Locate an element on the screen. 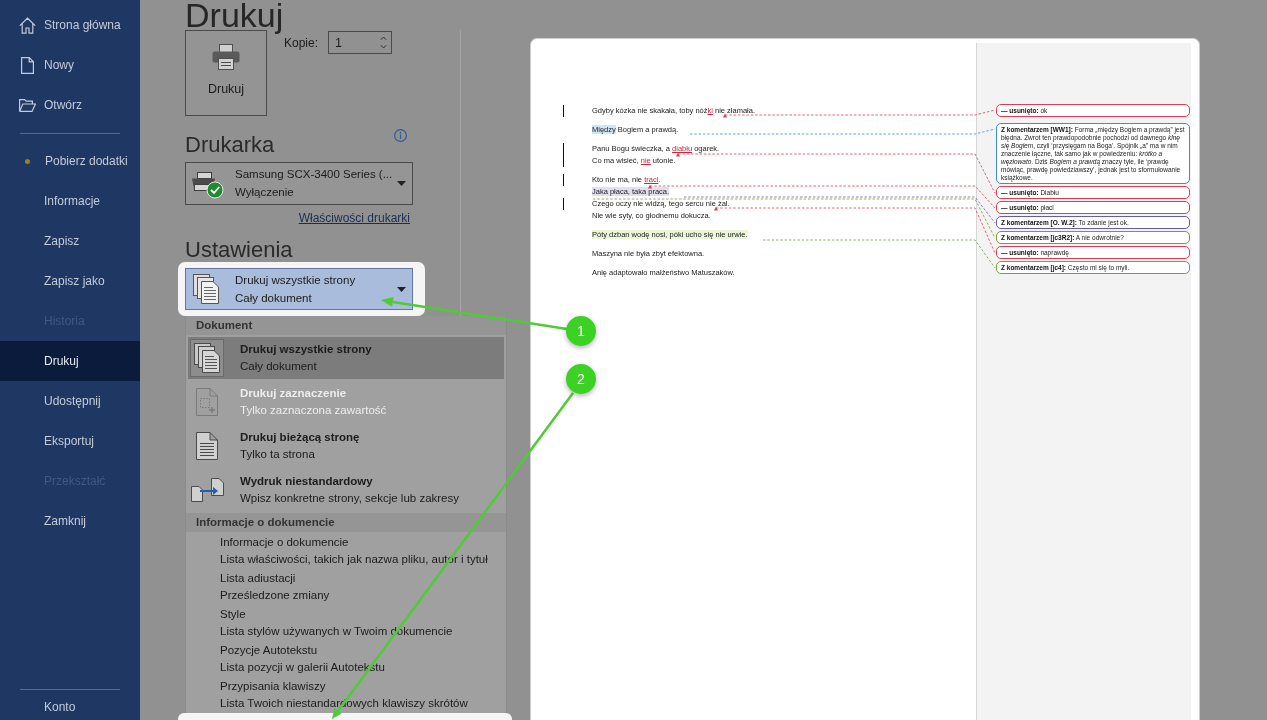 This screenshot has height=720, width=1267. document-icon is located at coordinates (27, 65).